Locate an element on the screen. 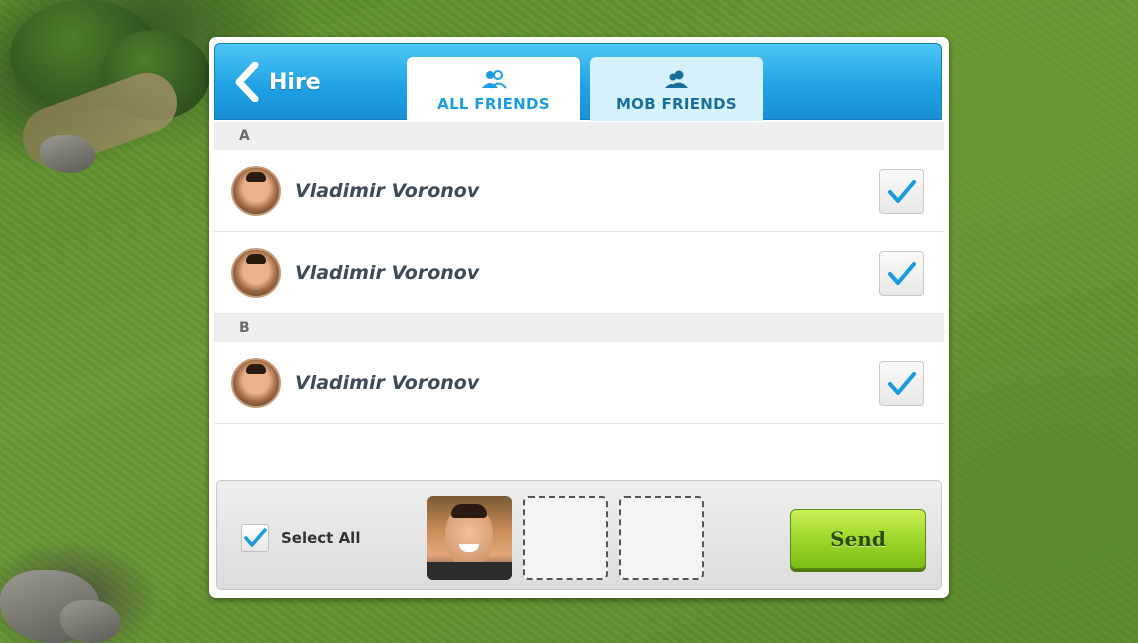 The height and width of the screenshot is (643, 1138). chevron-left-icon is located at coordinates (247, 82).